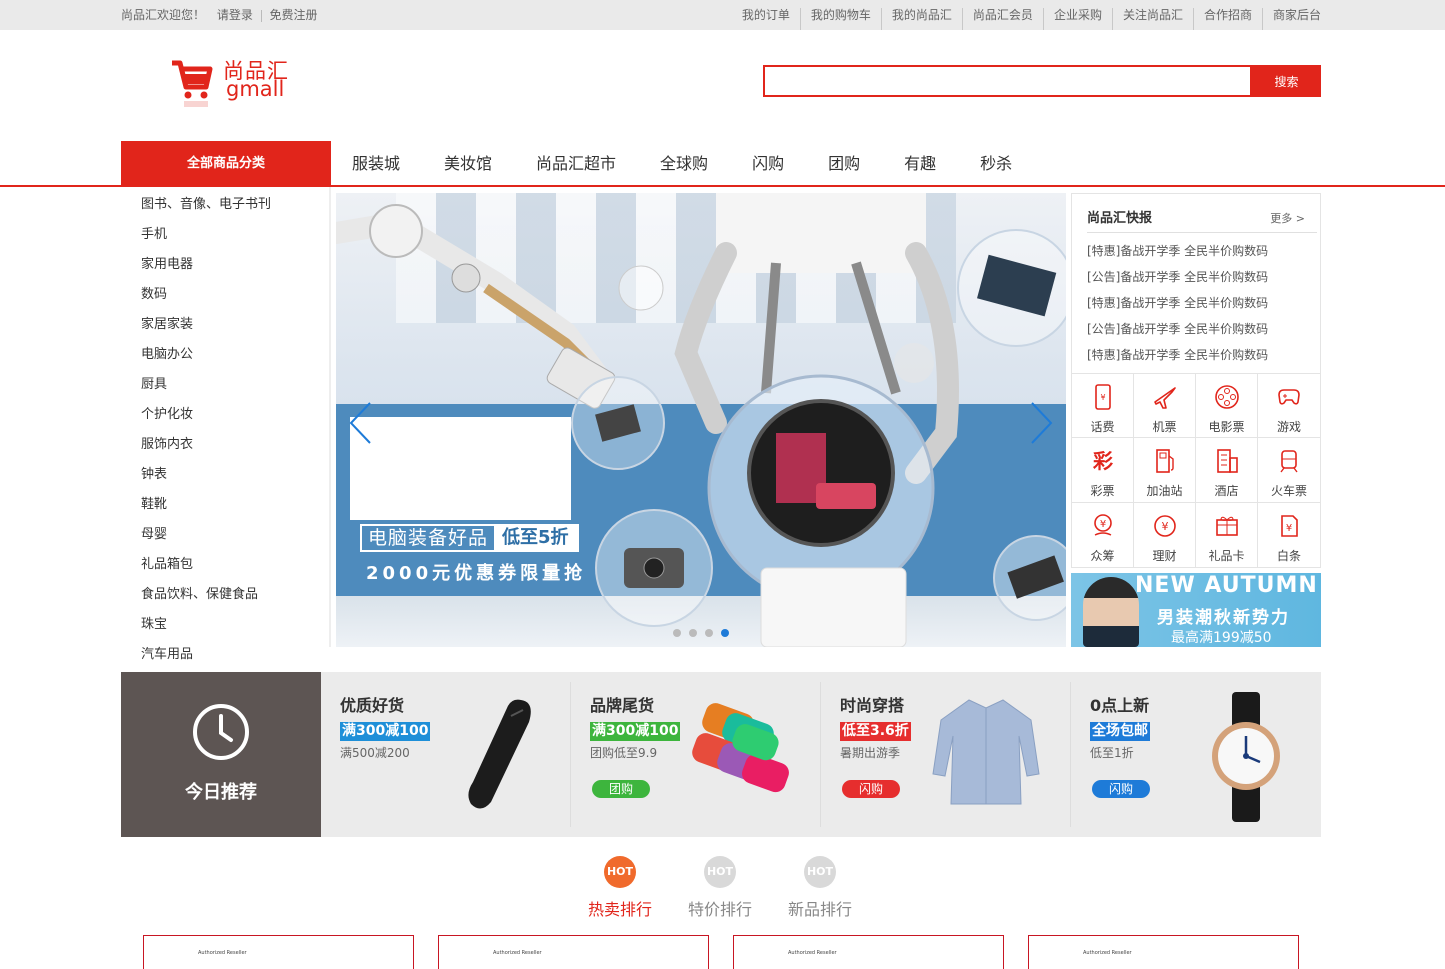  Describe the element at coordinates (235, 15) in the screenshot. I see `login-link: 请登录` at that location.